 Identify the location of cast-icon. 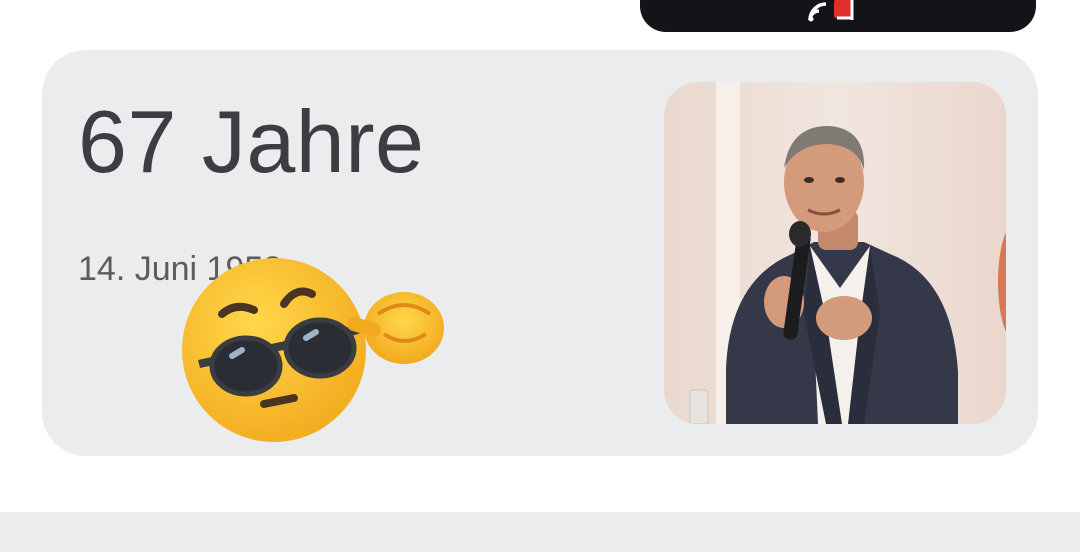
(831, 11).